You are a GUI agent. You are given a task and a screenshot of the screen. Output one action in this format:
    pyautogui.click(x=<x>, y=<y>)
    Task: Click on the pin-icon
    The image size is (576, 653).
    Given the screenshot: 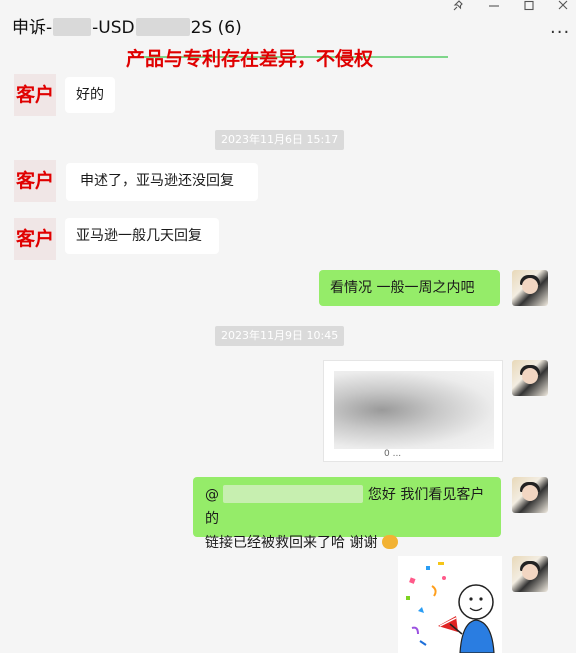 What is the action you would take?
    pyautogui.click(x=459, y=6)
    